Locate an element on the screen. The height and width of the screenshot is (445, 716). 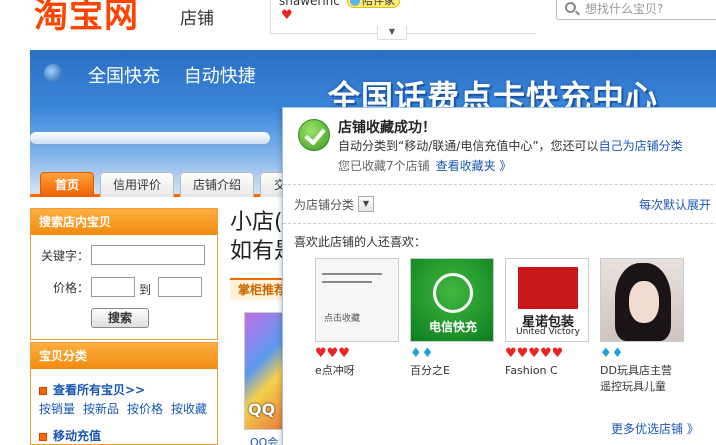
recommended-shop: 星诺包装 United Victory ♥♥♥♥♥ Fashion C is located at coordinates (547, 318).